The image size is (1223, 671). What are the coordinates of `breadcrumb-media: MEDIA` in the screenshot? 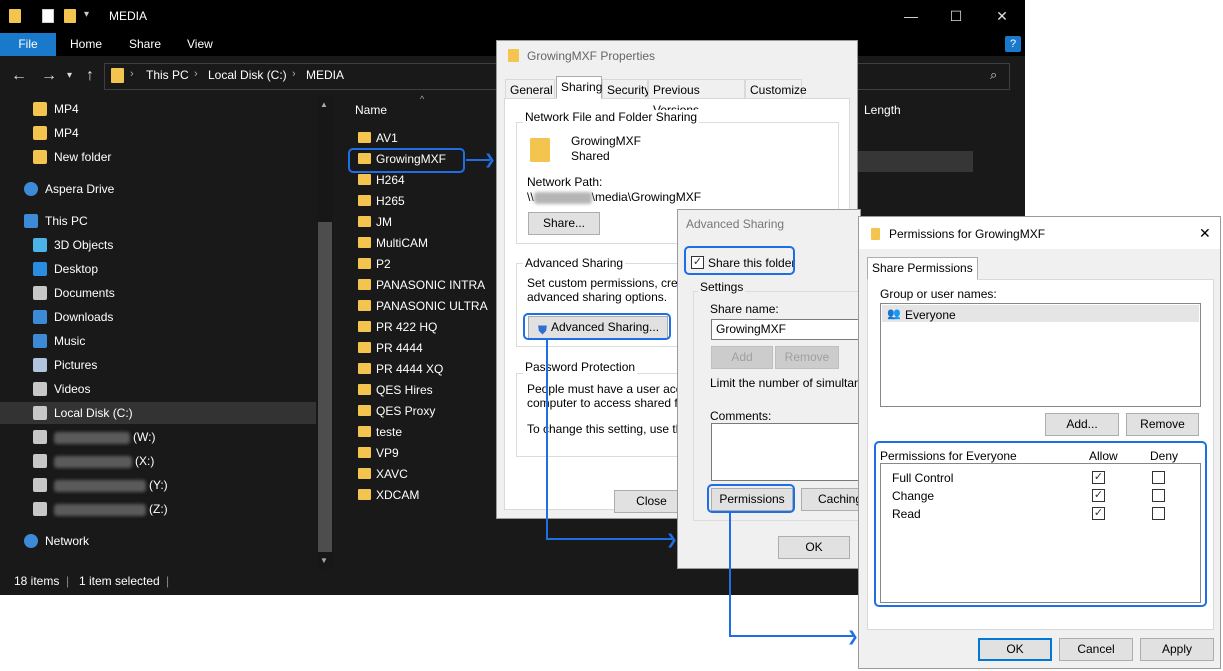 It's located at (325, 75).